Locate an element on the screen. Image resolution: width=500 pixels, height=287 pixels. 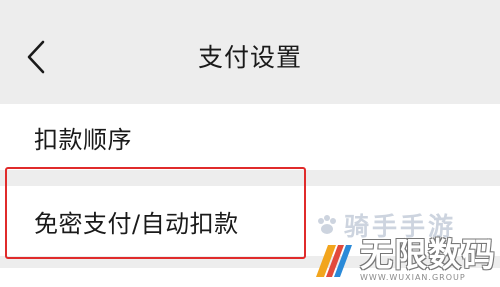
watermark-logo: 无限数码 WWW.WUXIAN.GROUP is located at coordinates (404, 260).